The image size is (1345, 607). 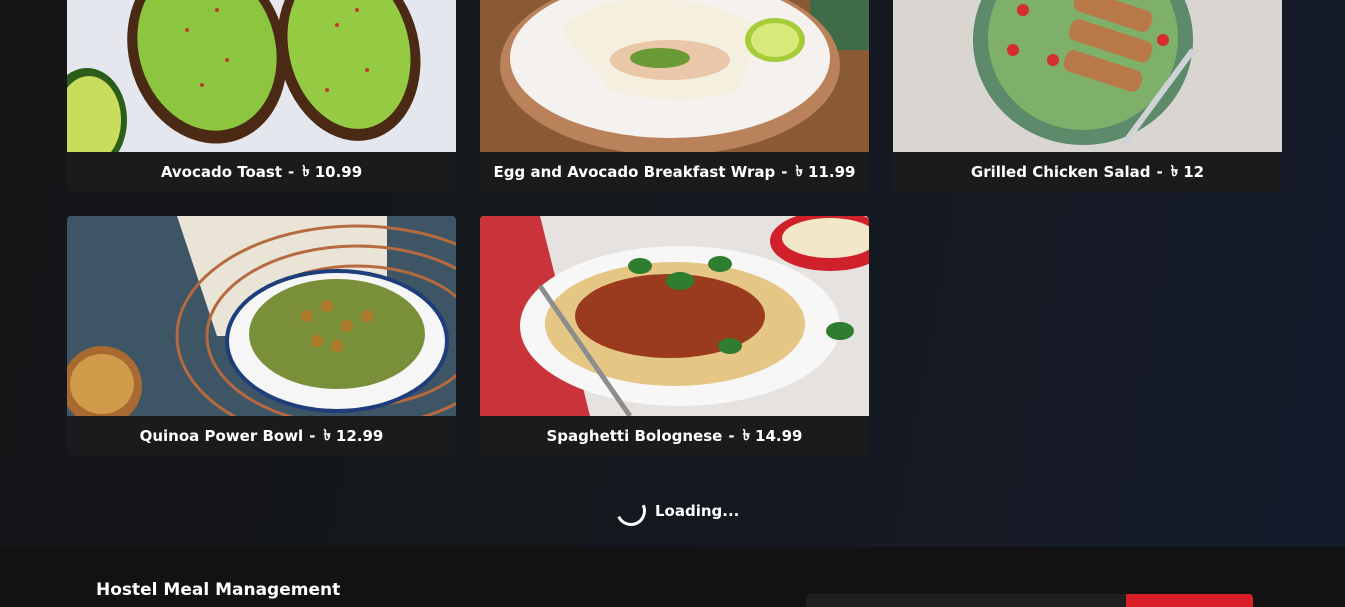 What do you see at coordinates (1087, 76) in the screenshot?
I see `chicken-salad-image` at bounding box center [1087, 76].